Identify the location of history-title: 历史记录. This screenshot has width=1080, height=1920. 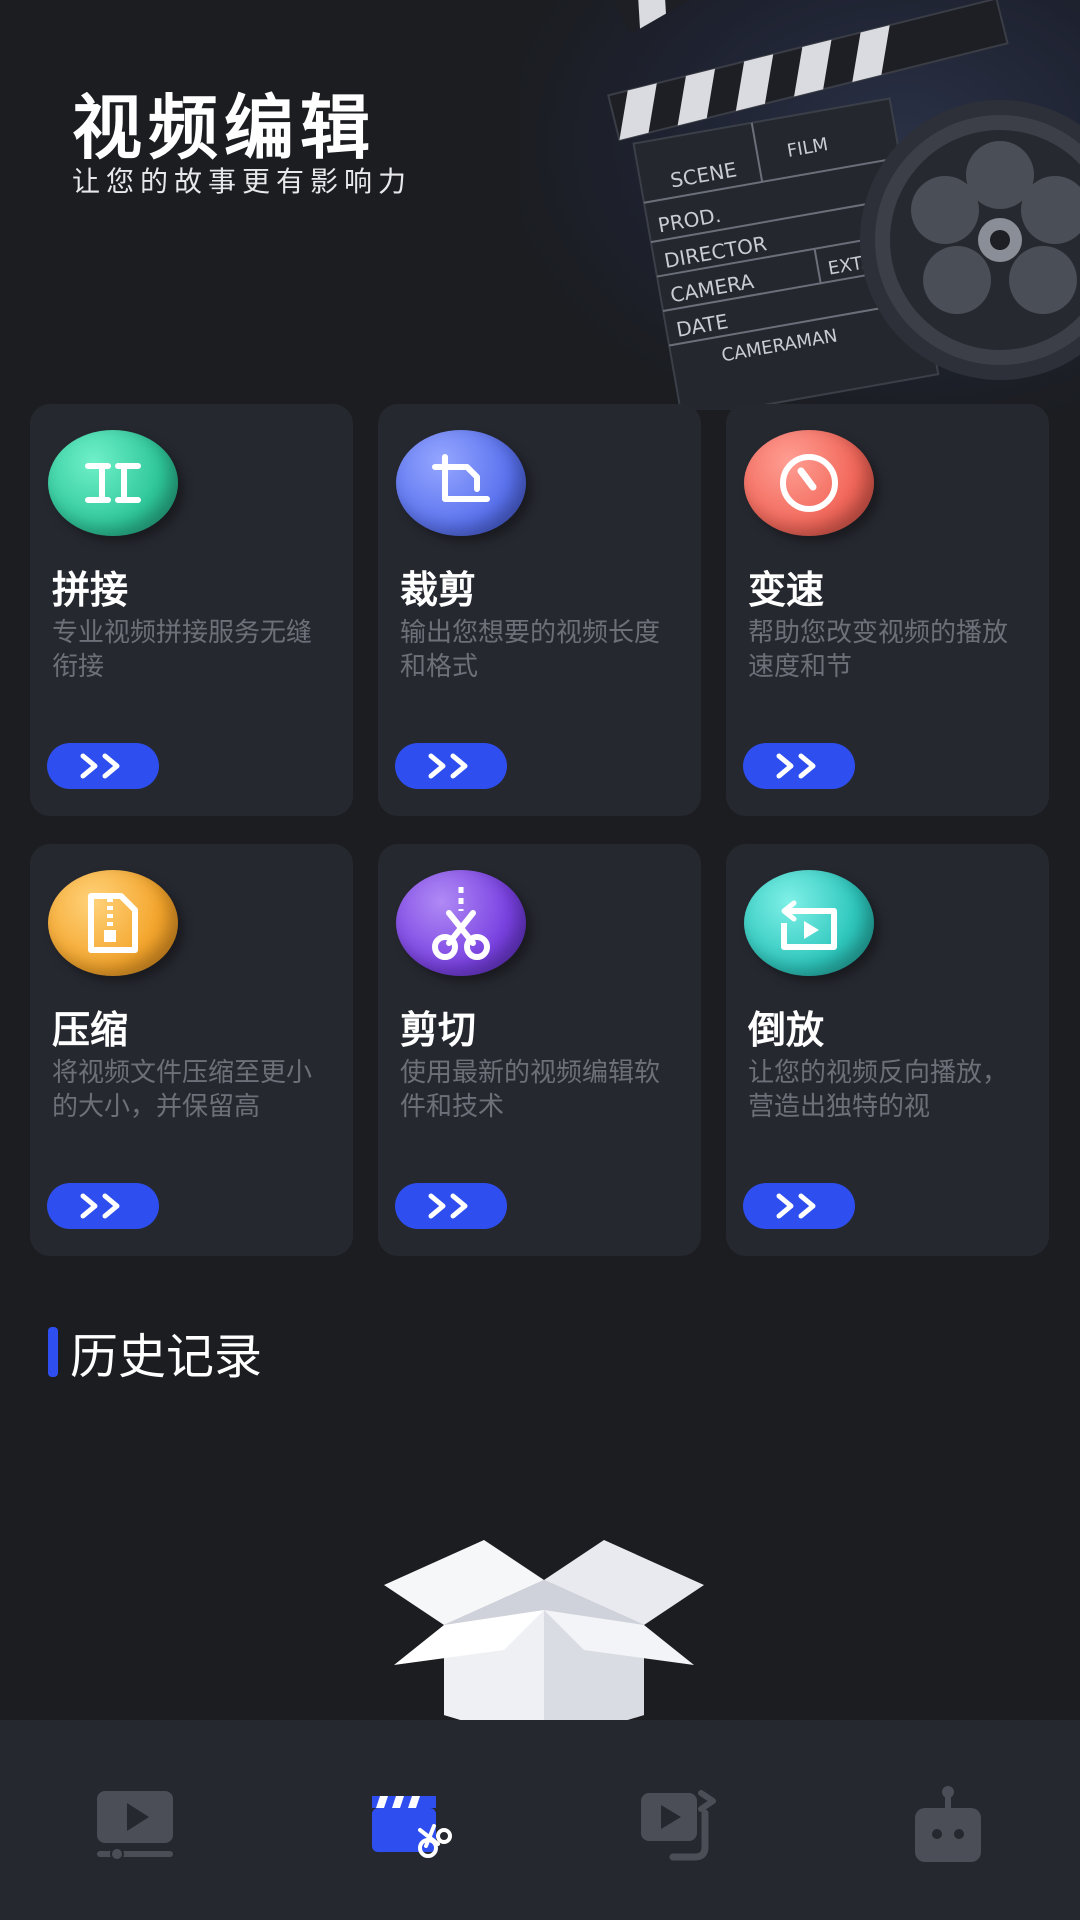
(166, 1357).